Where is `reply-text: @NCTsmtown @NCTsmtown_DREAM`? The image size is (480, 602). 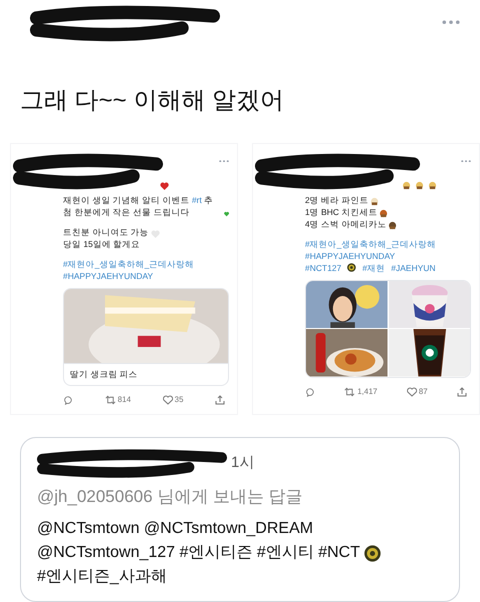
reply-text: @NCTsmtown @NCTsmtown_DREAM is located at coordinates (175, 529).